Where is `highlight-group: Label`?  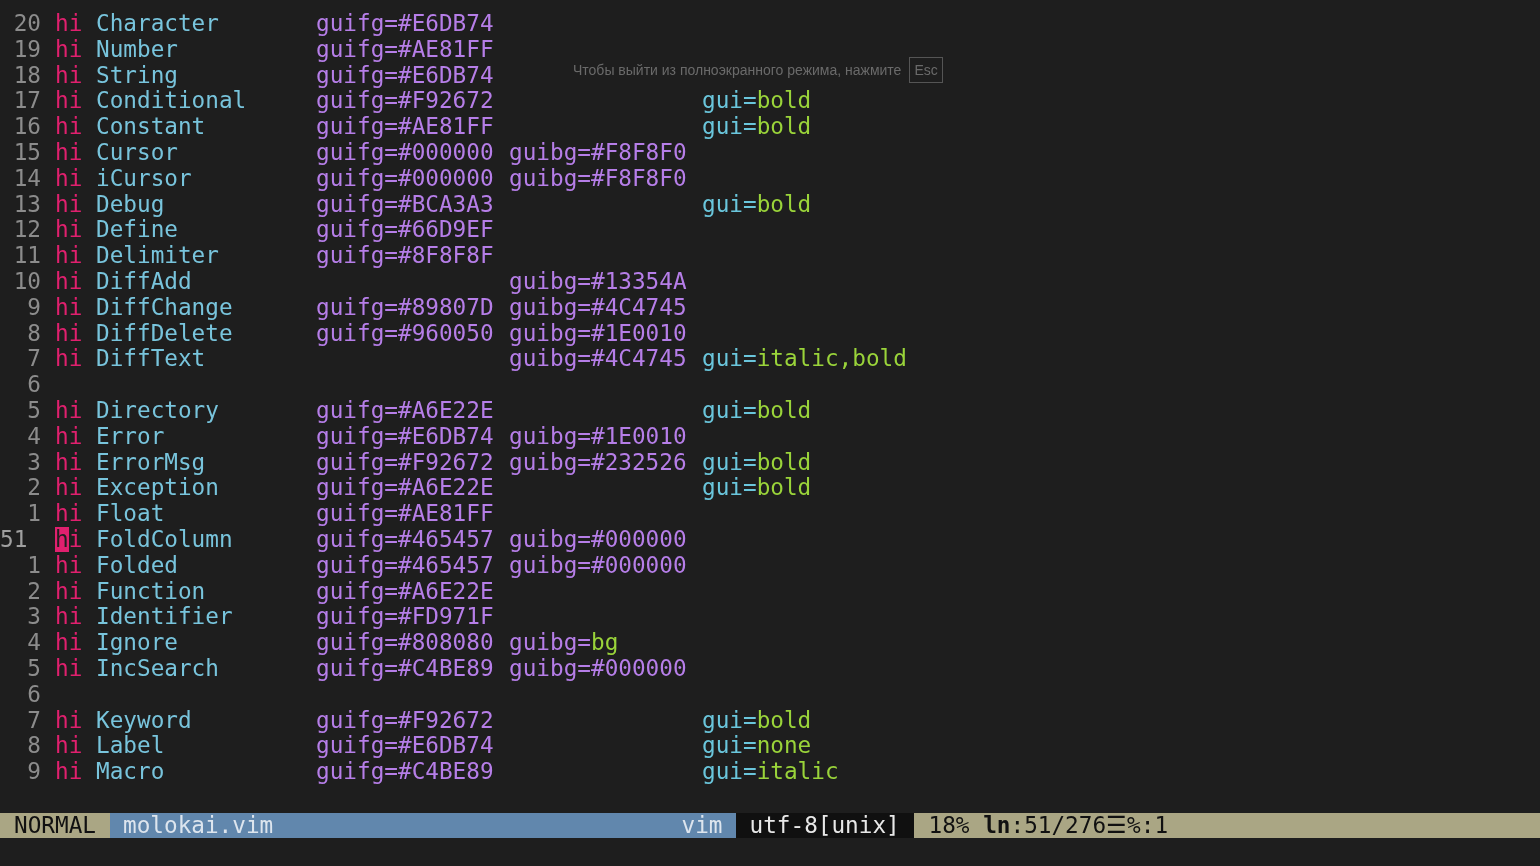
highlight-group: Label is located at coordinates (130, 746).